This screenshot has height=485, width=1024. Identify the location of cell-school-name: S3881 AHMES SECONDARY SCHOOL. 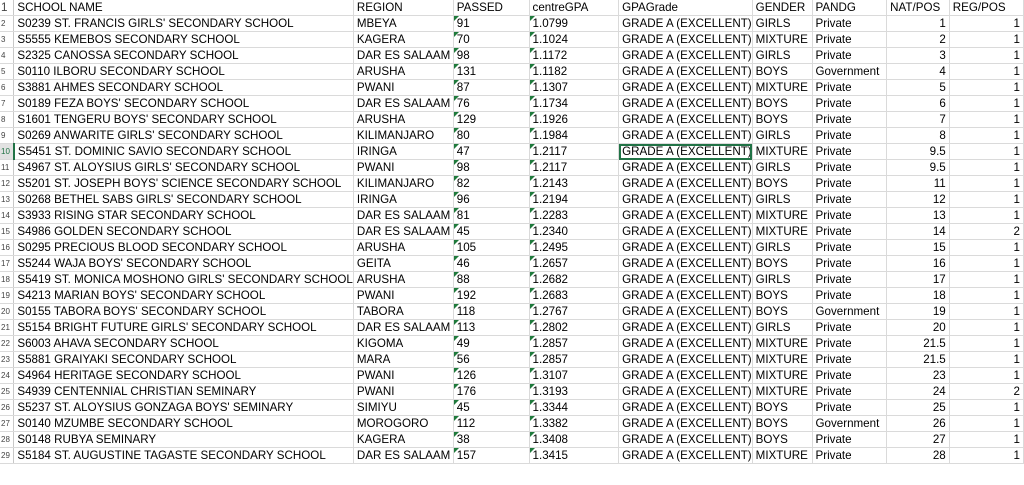
(183, 88).